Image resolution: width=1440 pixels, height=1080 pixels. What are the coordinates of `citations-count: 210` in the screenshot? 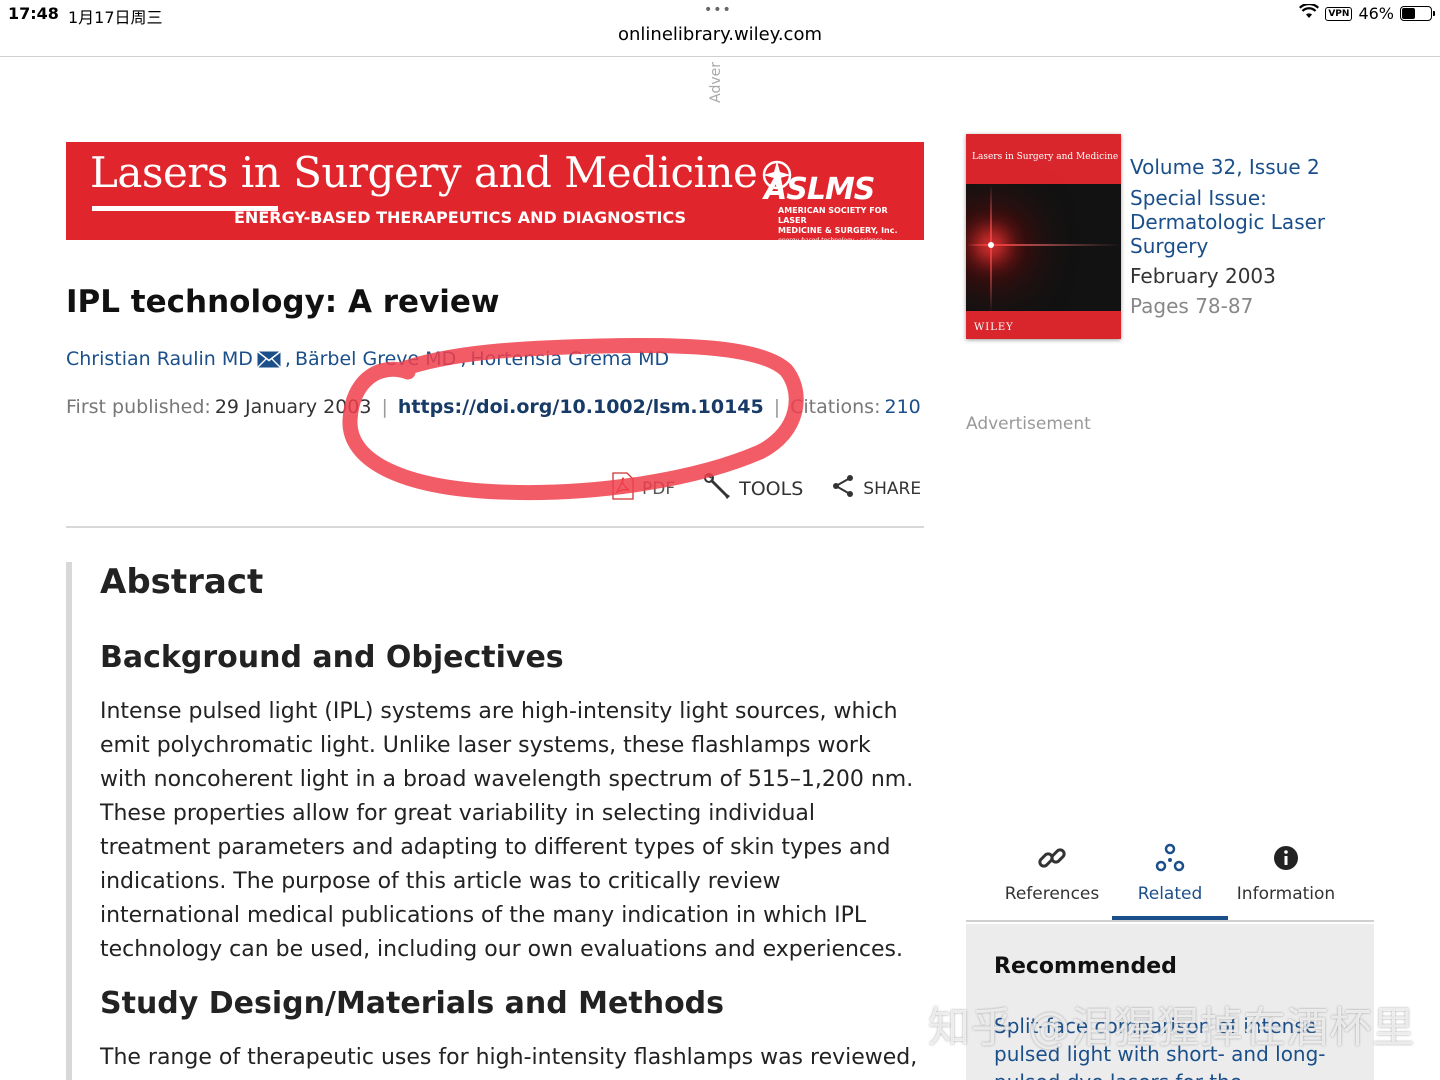 It's located at (902, 407).